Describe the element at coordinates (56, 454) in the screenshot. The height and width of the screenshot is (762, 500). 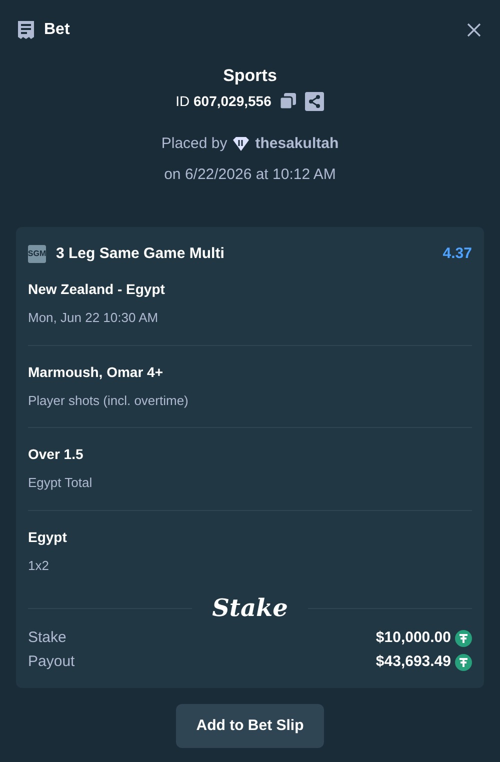
I see `leg-title: Over 1.5` at that location.